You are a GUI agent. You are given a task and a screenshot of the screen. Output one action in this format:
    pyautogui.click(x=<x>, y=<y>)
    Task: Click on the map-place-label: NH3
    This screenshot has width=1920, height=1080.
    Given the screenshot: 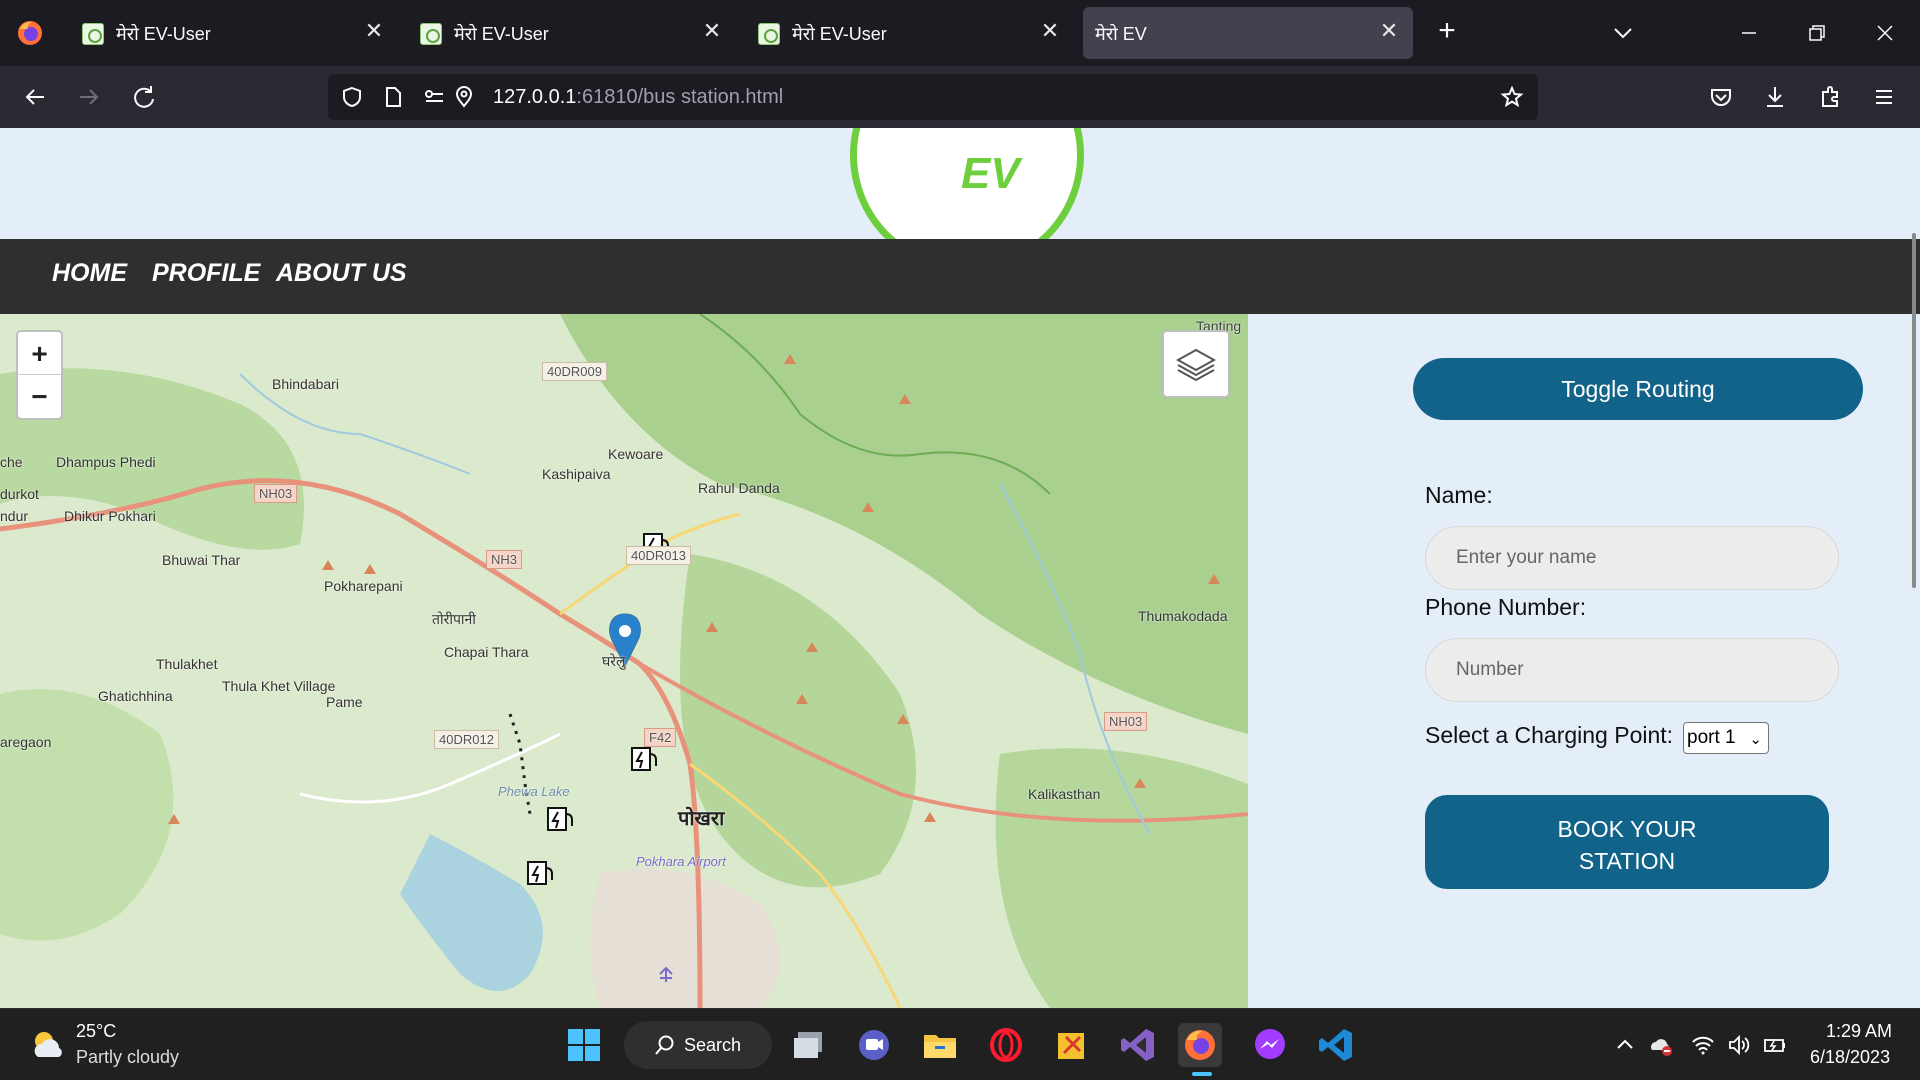 What is the action you would take?
    pyautogui.click(x=504, y=559)
    